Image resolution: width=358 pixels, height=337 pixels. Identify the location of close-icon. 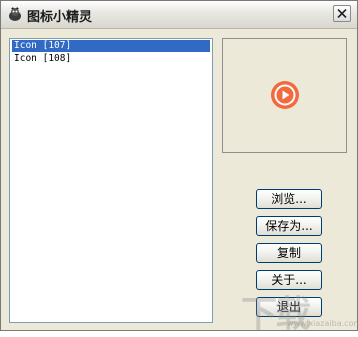
(342, 13).